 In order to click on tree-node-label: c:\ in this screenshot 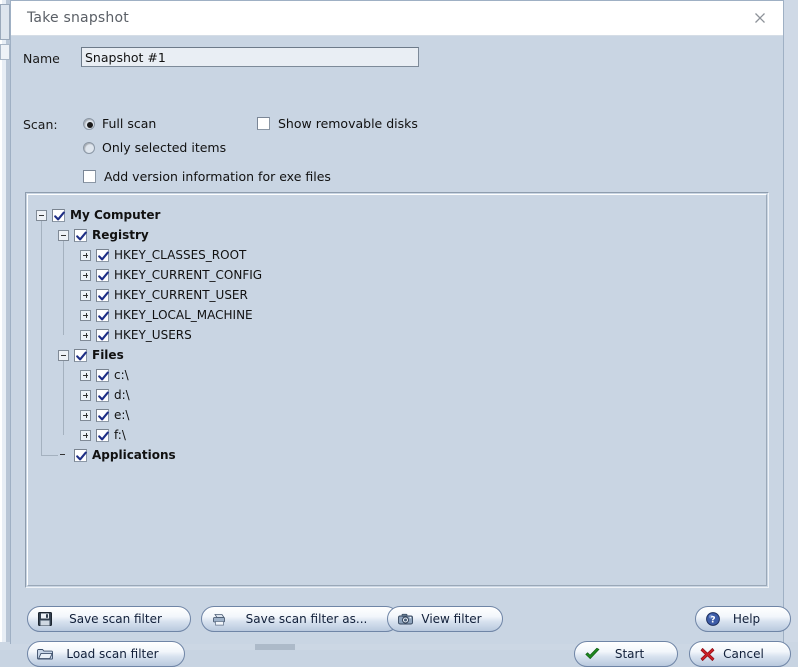, I will do `click(121, 375)`.